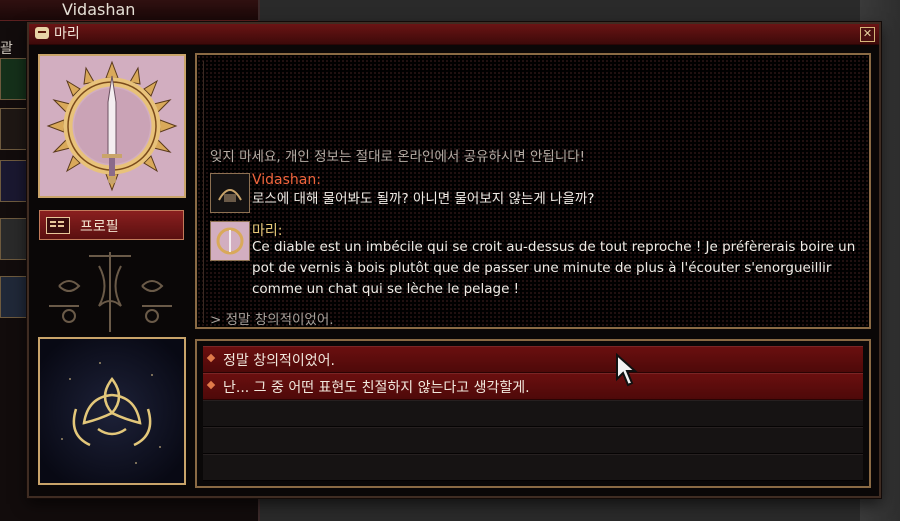 The height and width of the screenshot is (521, 900). Describe the element at coordinates (454, 34) in the screenshot. I see `window-titlebar: 마리 ✕` at that location.